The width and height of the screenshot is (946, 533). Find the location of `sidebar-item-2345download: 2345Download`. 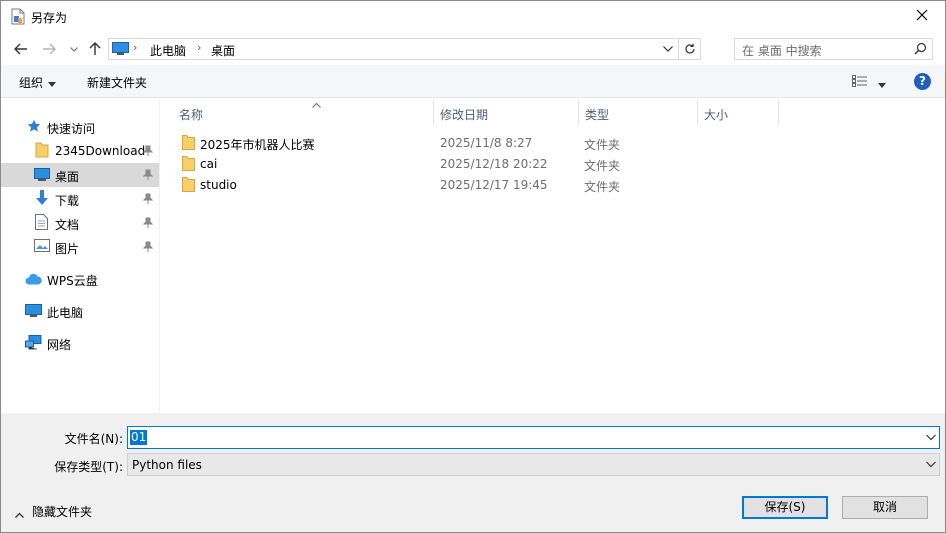

sidebar-item-2345download: 2345Download is located at coordinates (80, 151).